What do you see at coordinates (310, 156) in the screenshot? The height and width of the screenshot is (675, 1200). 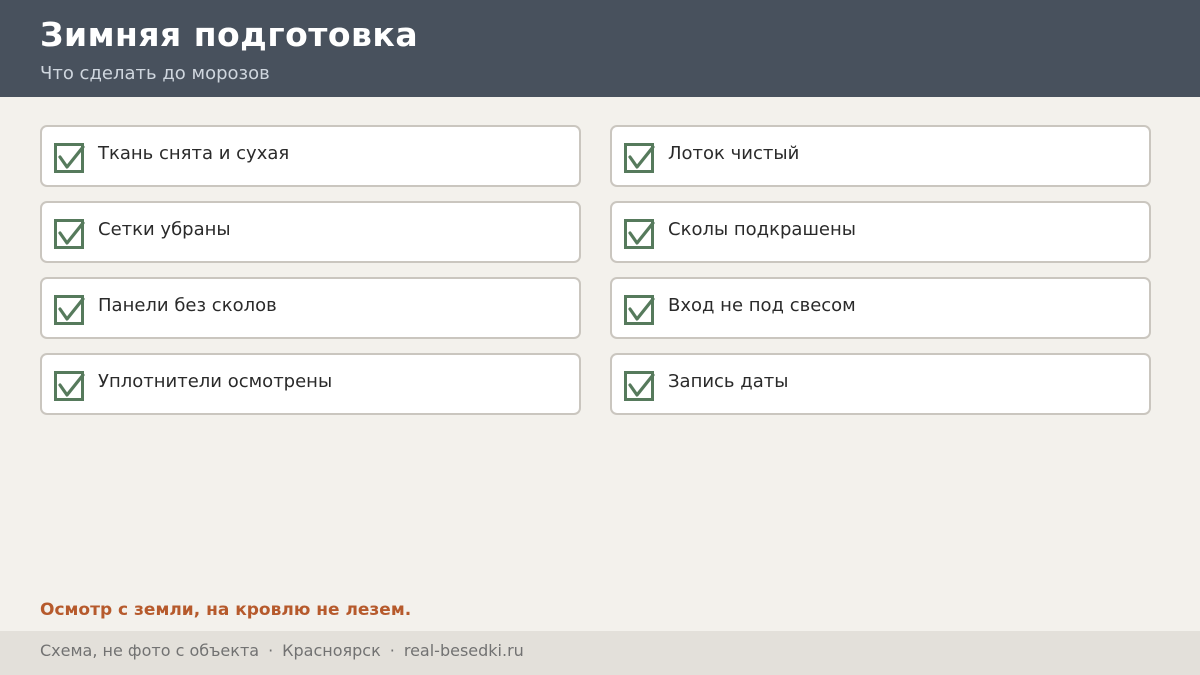 I see `checklist-item: Ткань снята и сухая` at bounding box center [310, 156].